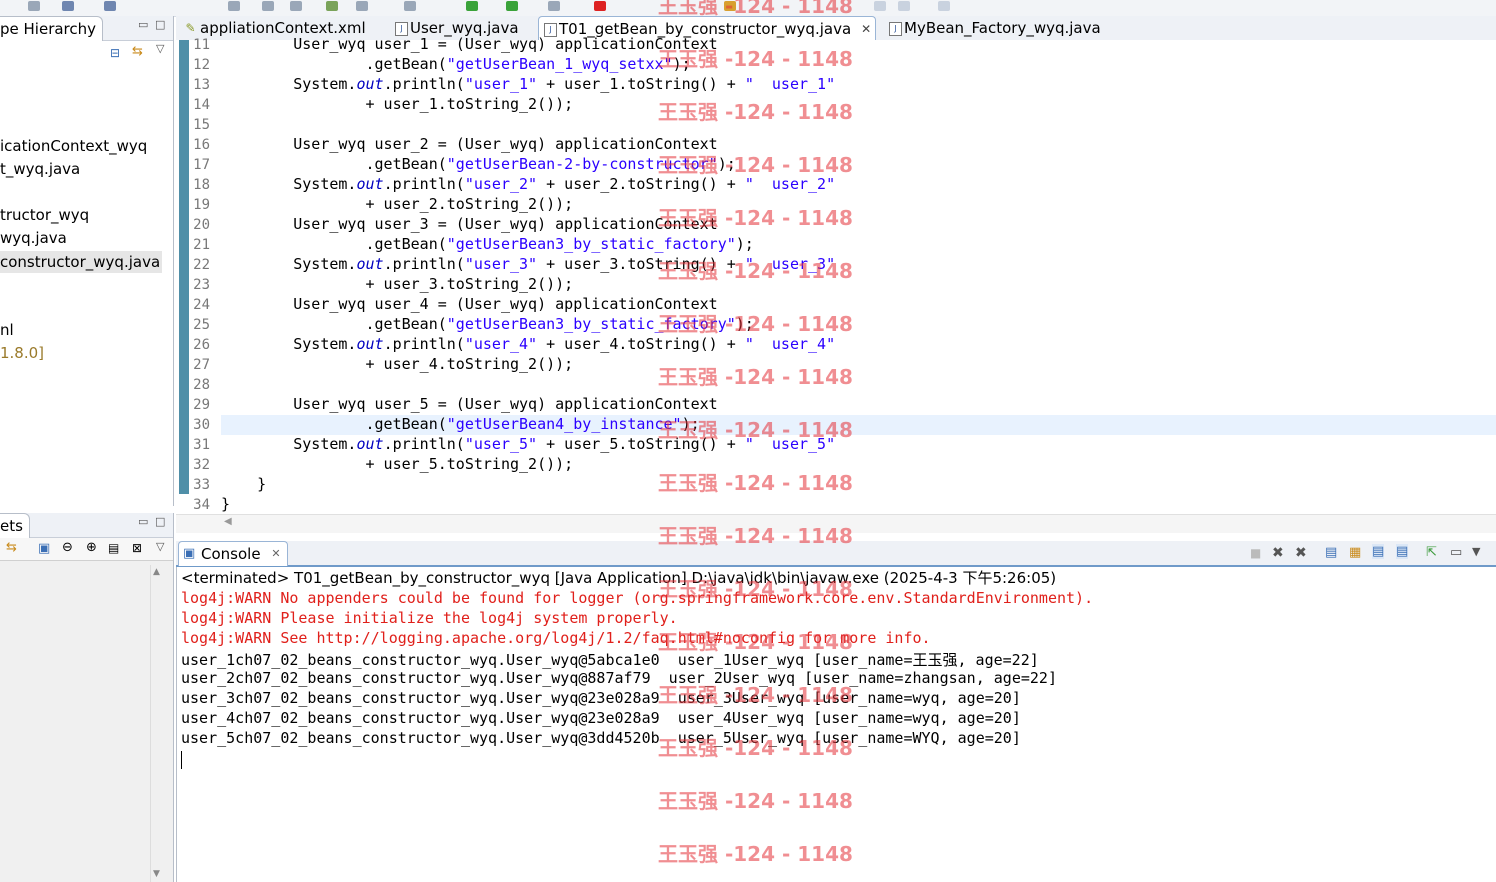  What do you see at coordinates (33, 238) in the screenshot?
I see `tree-item: wyq.java` at bounding box center [33, 238].